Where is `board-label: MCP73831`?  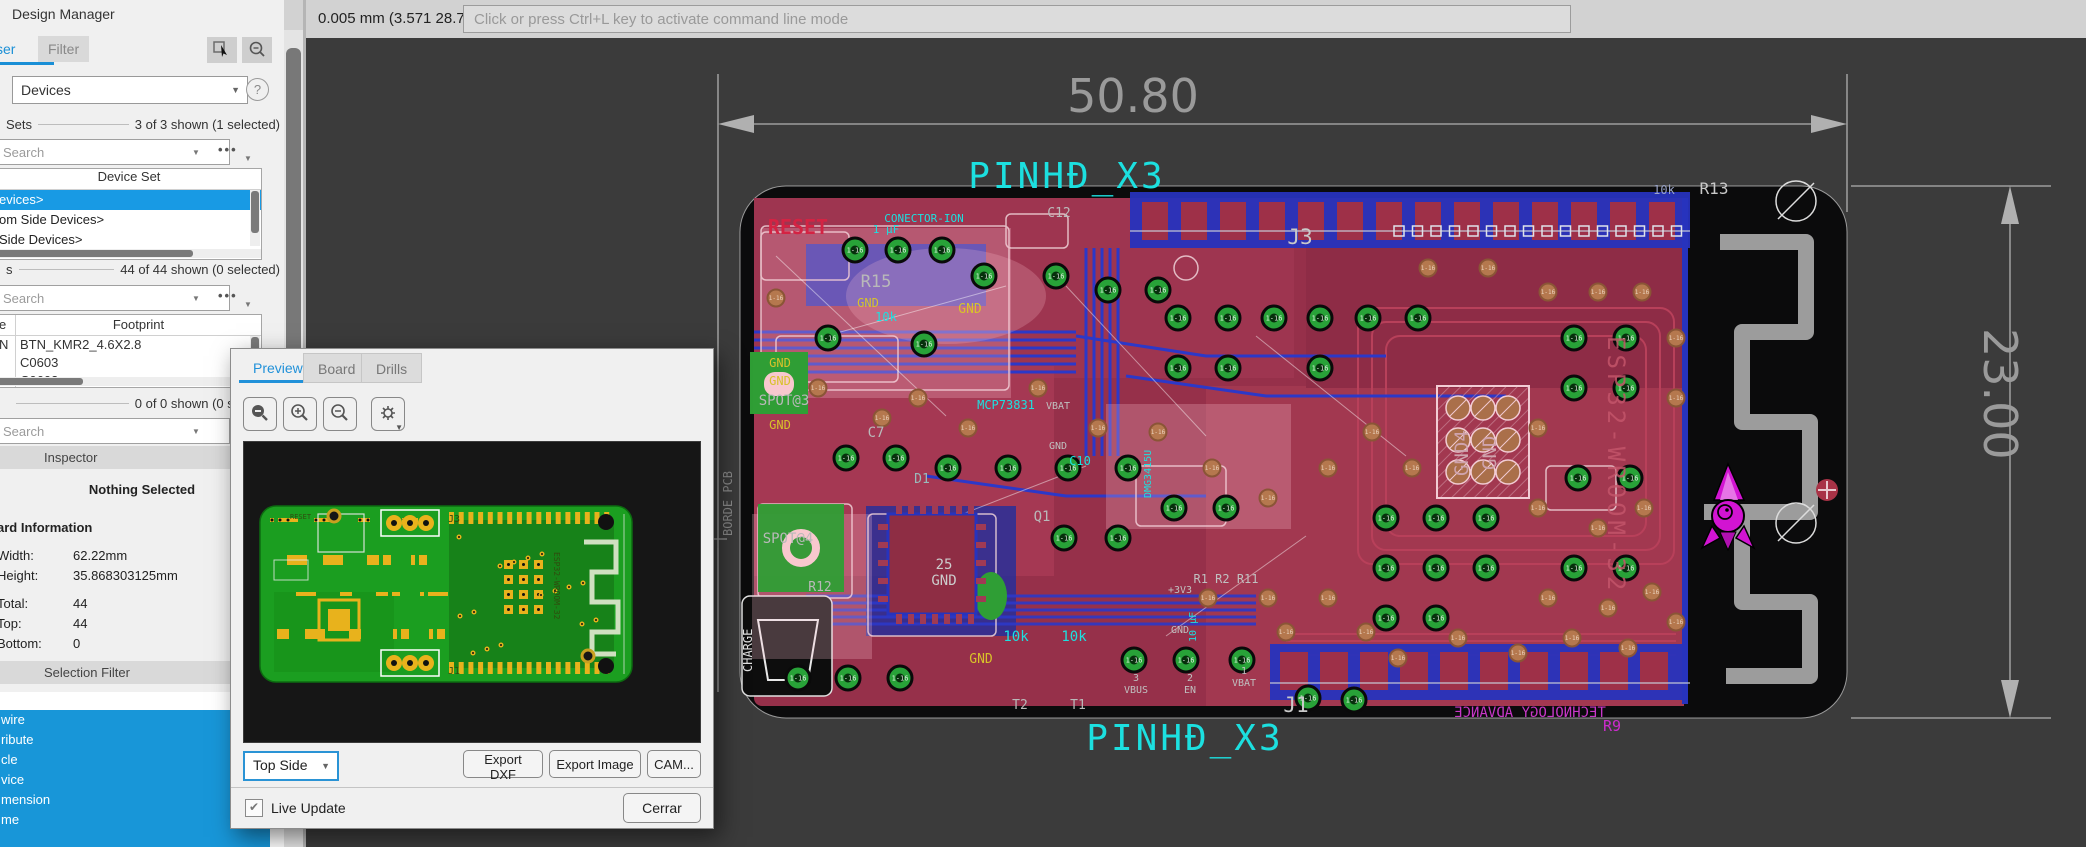 board-label: MCP73831 is located at coordinates (1006, 405).